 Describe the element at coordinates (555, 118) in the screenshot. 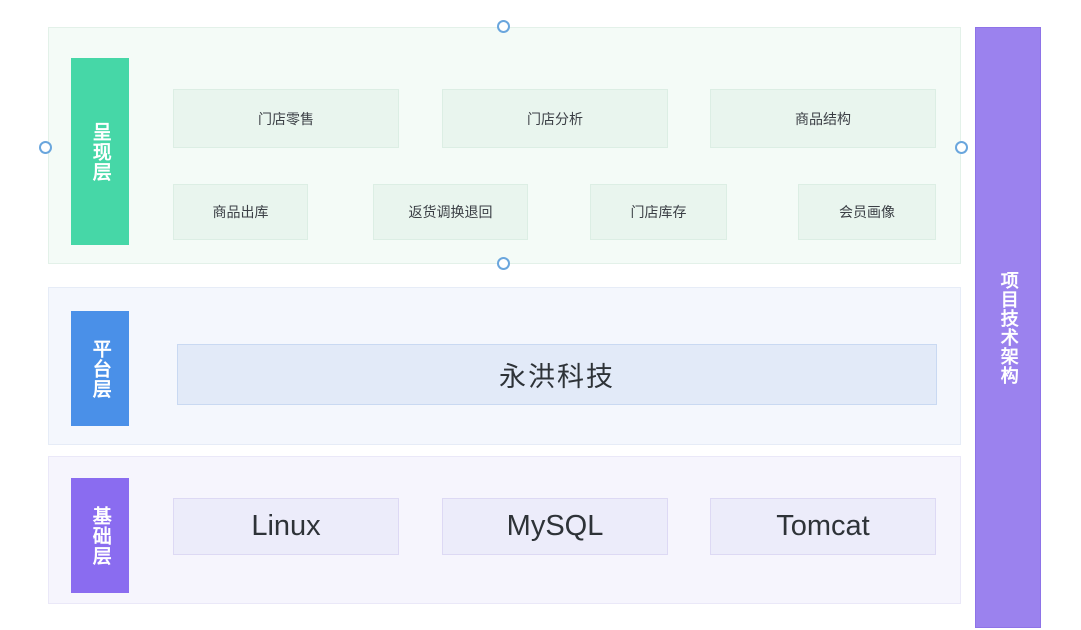

I see `node-presentation-store-analysis: 门店分析` at that location.